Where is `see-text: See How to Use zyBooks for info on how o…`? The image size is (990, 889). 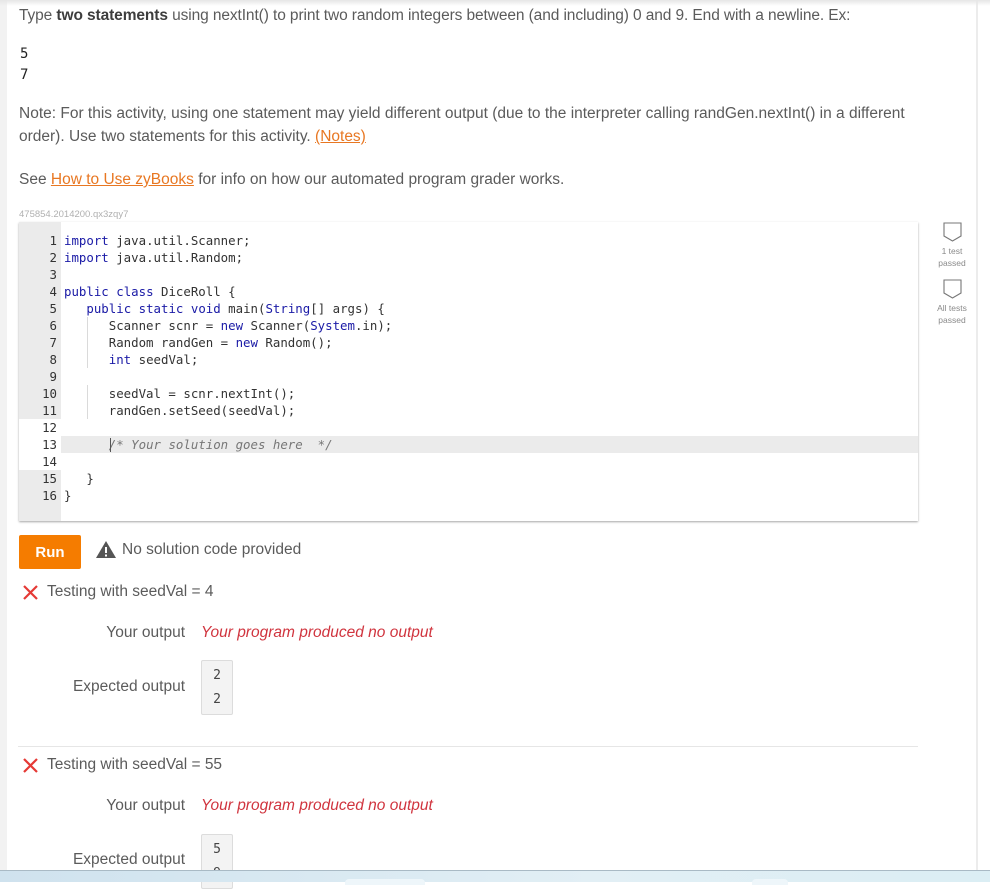
see-text: See How to Use zyBooks for info on how o… is located at coordinates (291, 180).